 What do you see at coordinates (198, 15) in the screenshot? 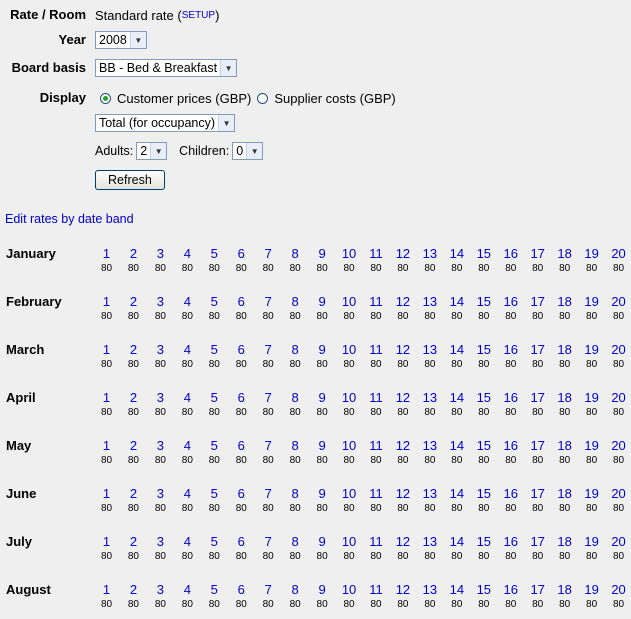
I see `setup-link: SETUP` at bounding box center [198, 15].